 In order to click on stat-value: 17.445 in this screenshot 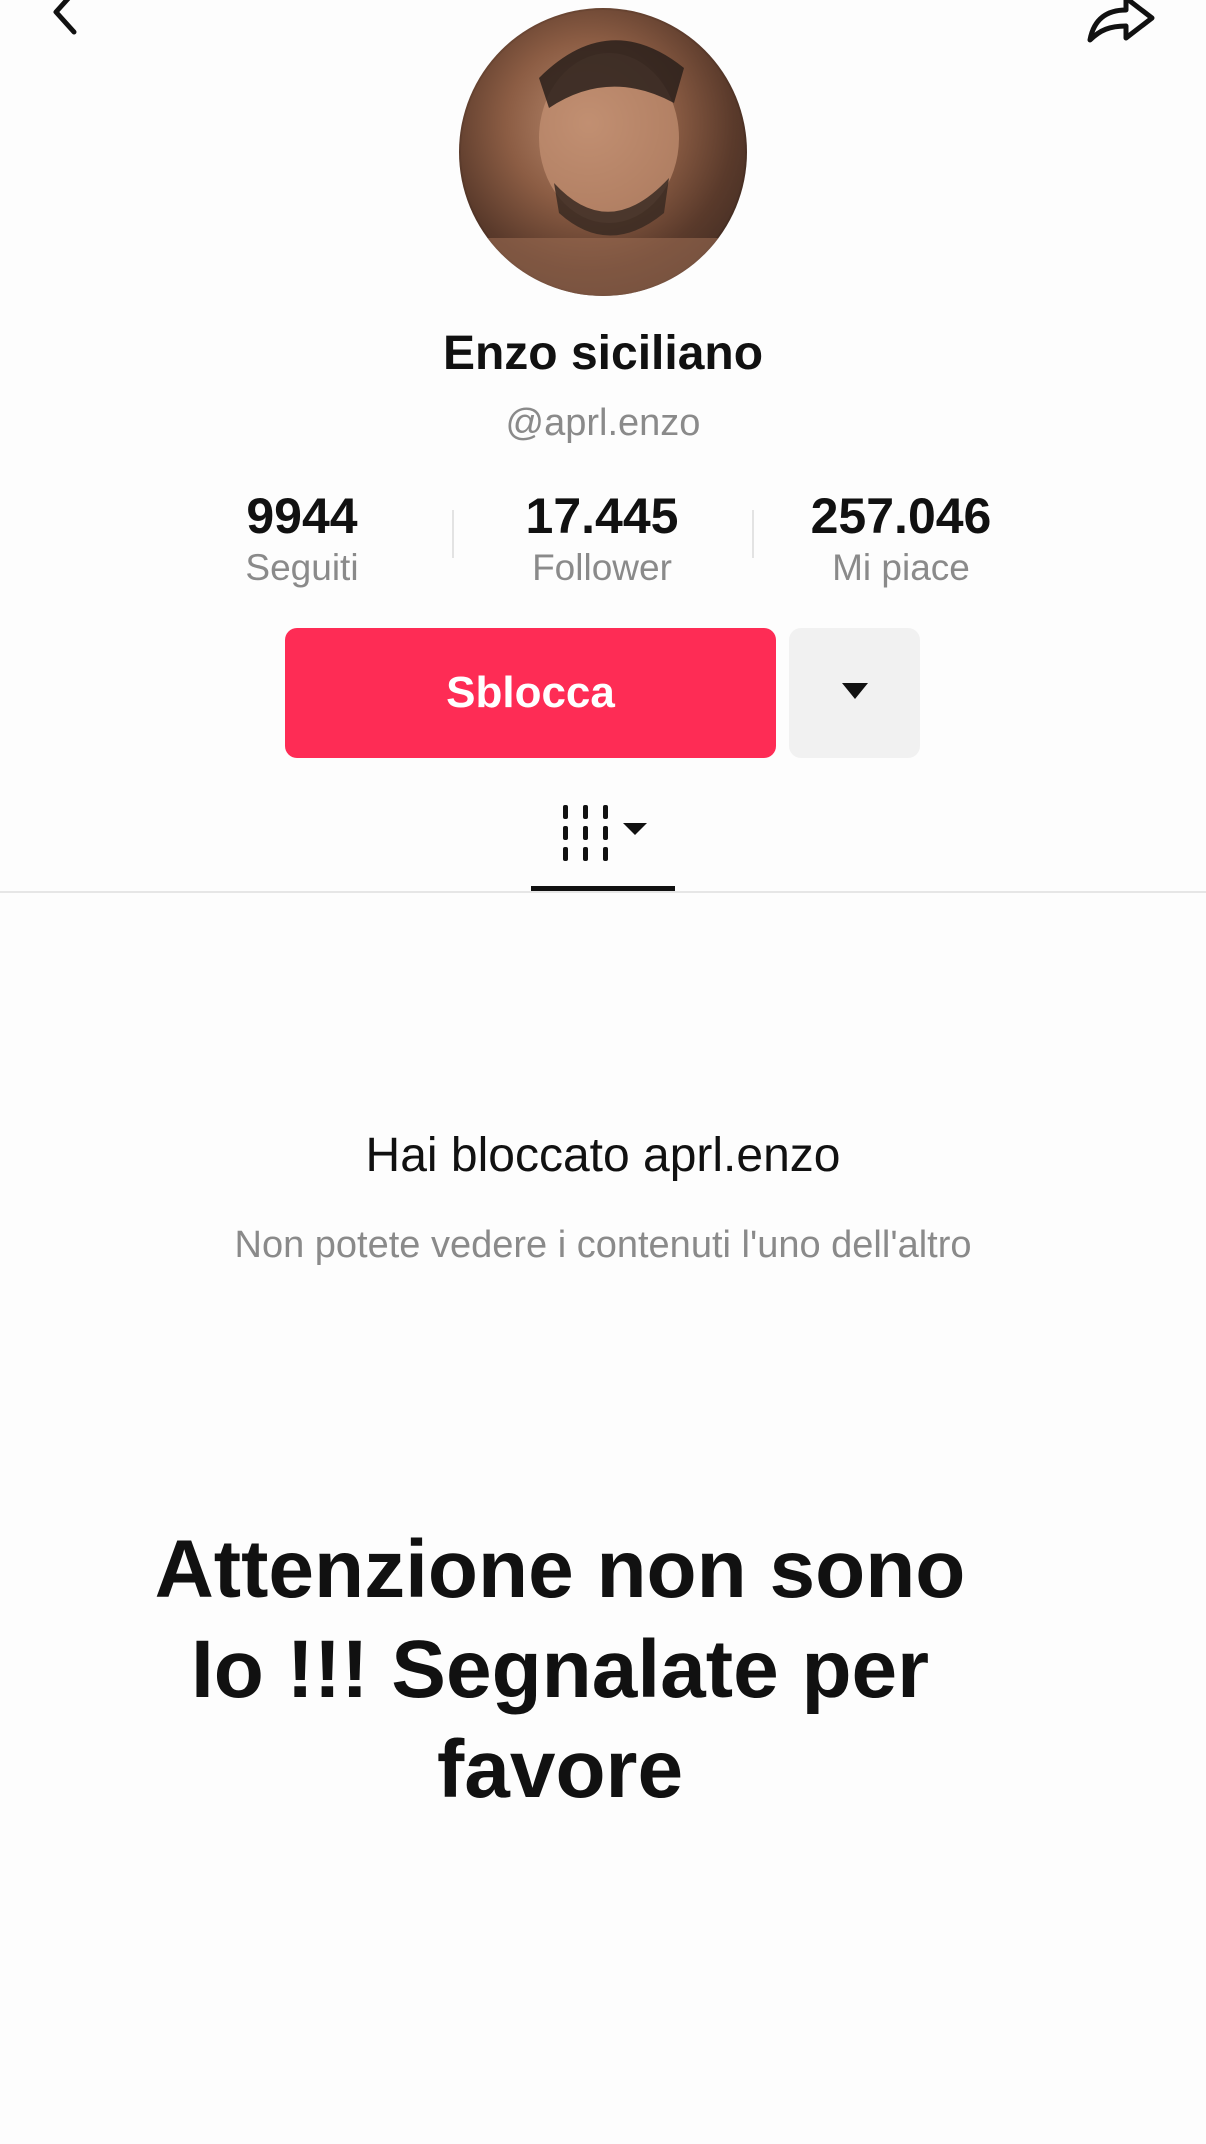, I will do `click(602, 516)`.